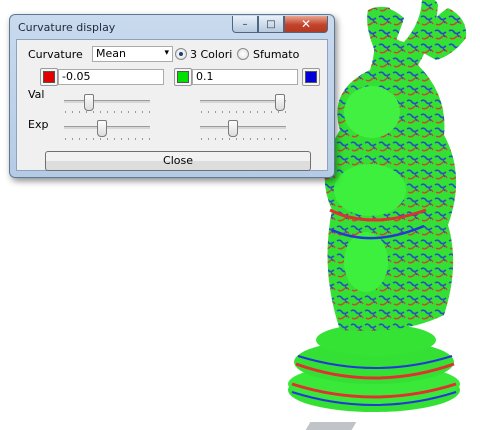  I want to click on caption-buttons: – □ ✕, so click(280, 24).